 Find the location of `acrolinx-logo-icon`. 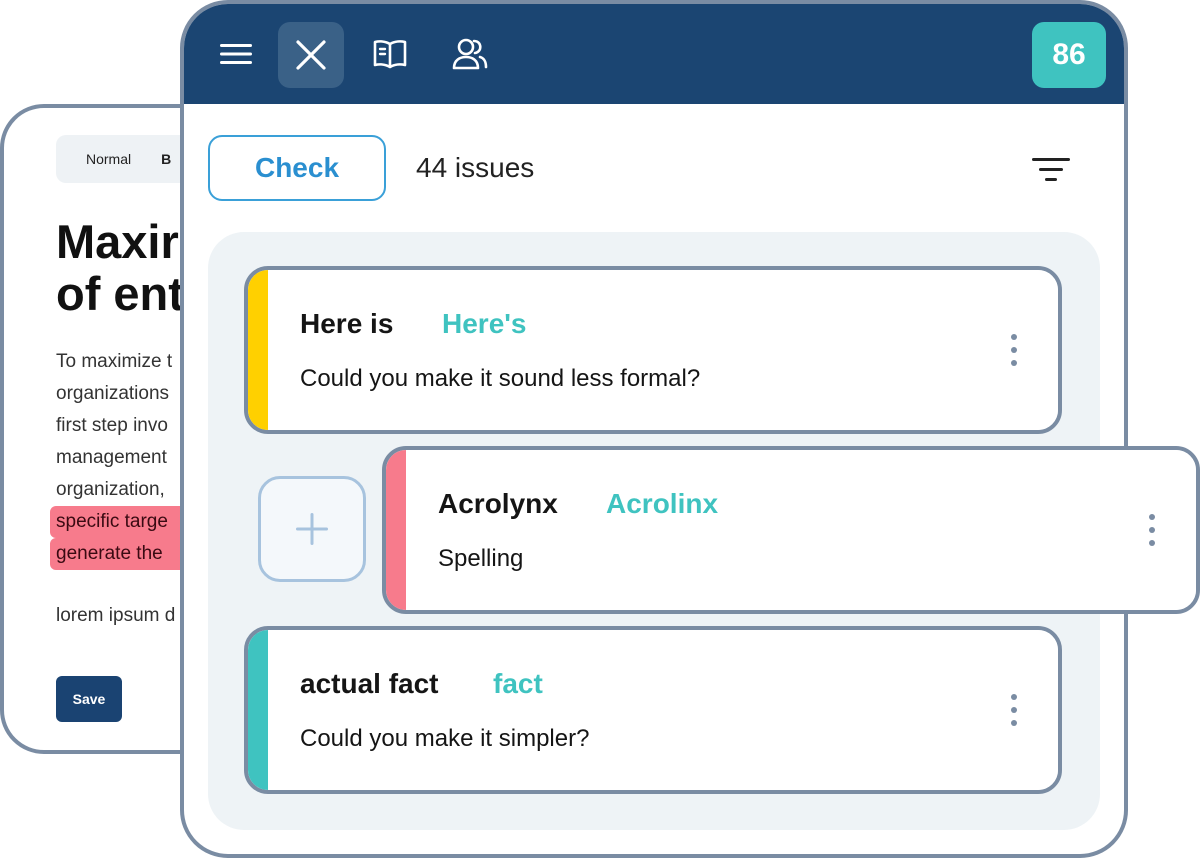

acrolinx-logo-icon is located at coordinates (311, 55).